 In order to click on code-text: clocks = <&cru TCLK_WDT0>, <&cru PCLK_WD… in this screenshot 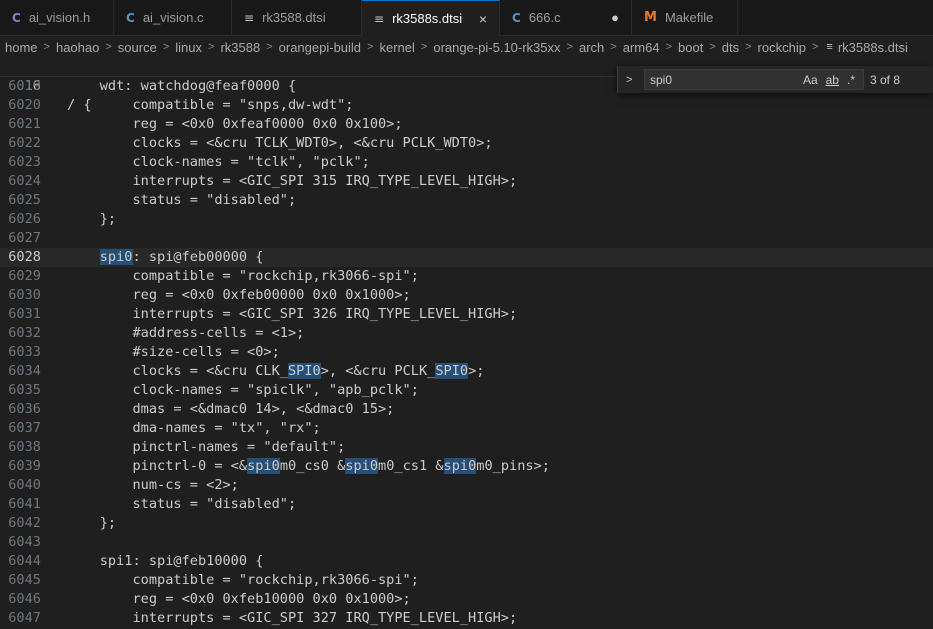, I will do `click(280, 143)`.